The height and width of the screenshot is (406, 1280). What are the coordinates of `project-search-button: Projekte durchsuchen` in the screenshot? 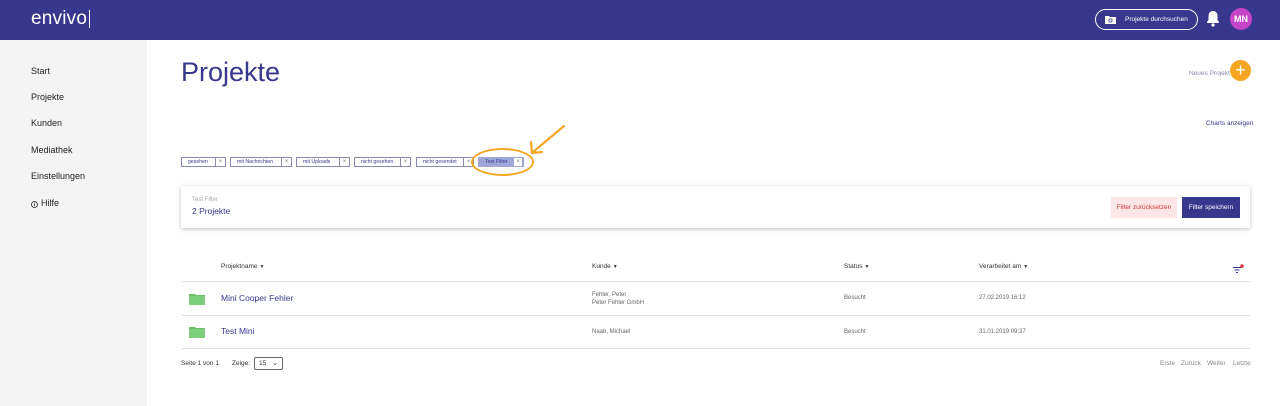 It's located at (1146, 19).